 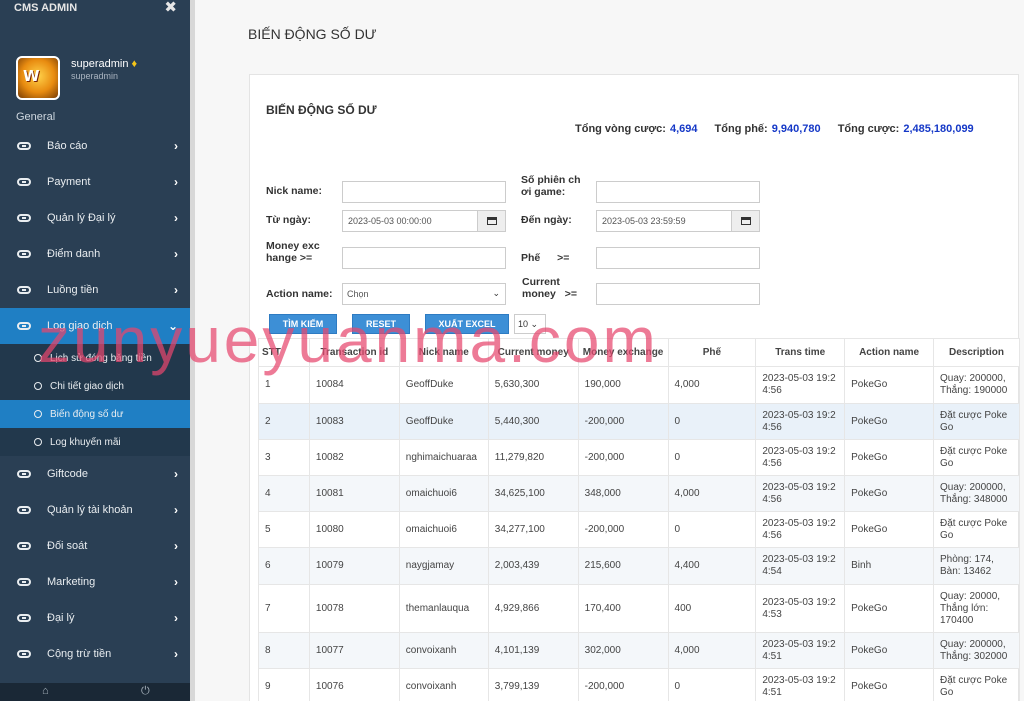 What do you see at coordinates (87, 414) in the screenshot?
I see `submenu-item-label: Biến động số dư` at bounding box center [87, 414].